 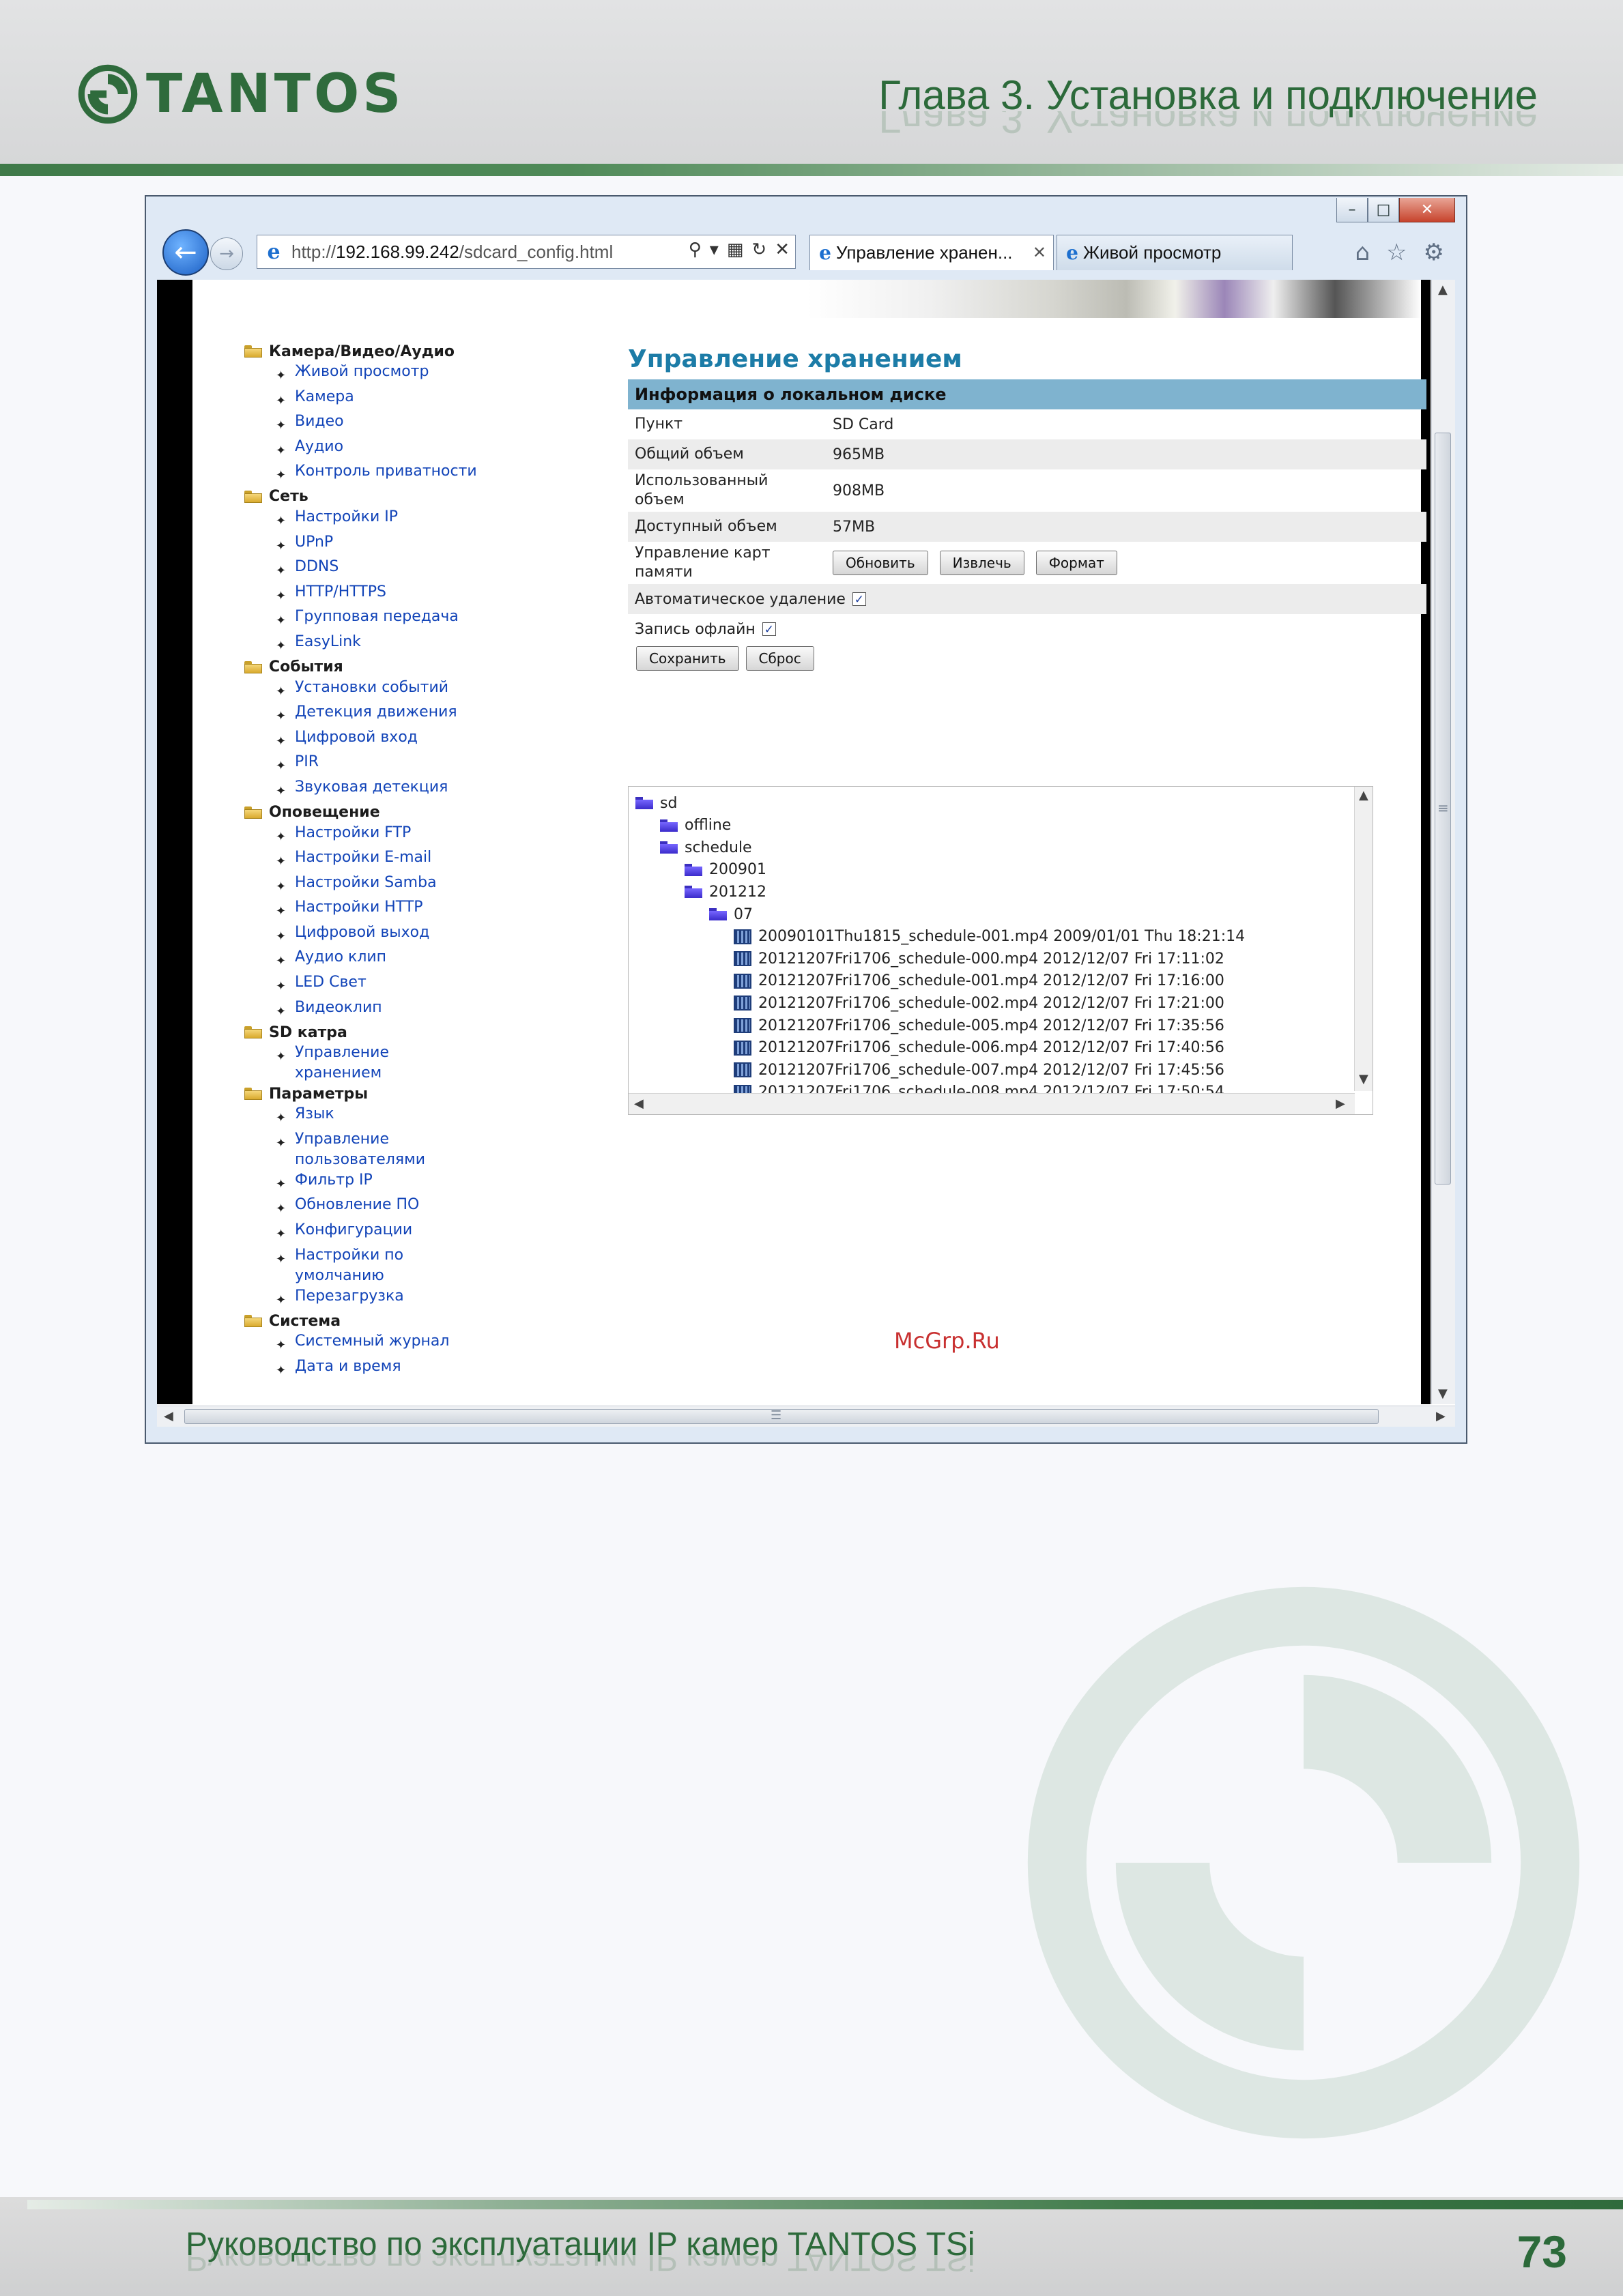 I want to click on sidebar-item: ✦ Видео, so click(x=401, y=424).